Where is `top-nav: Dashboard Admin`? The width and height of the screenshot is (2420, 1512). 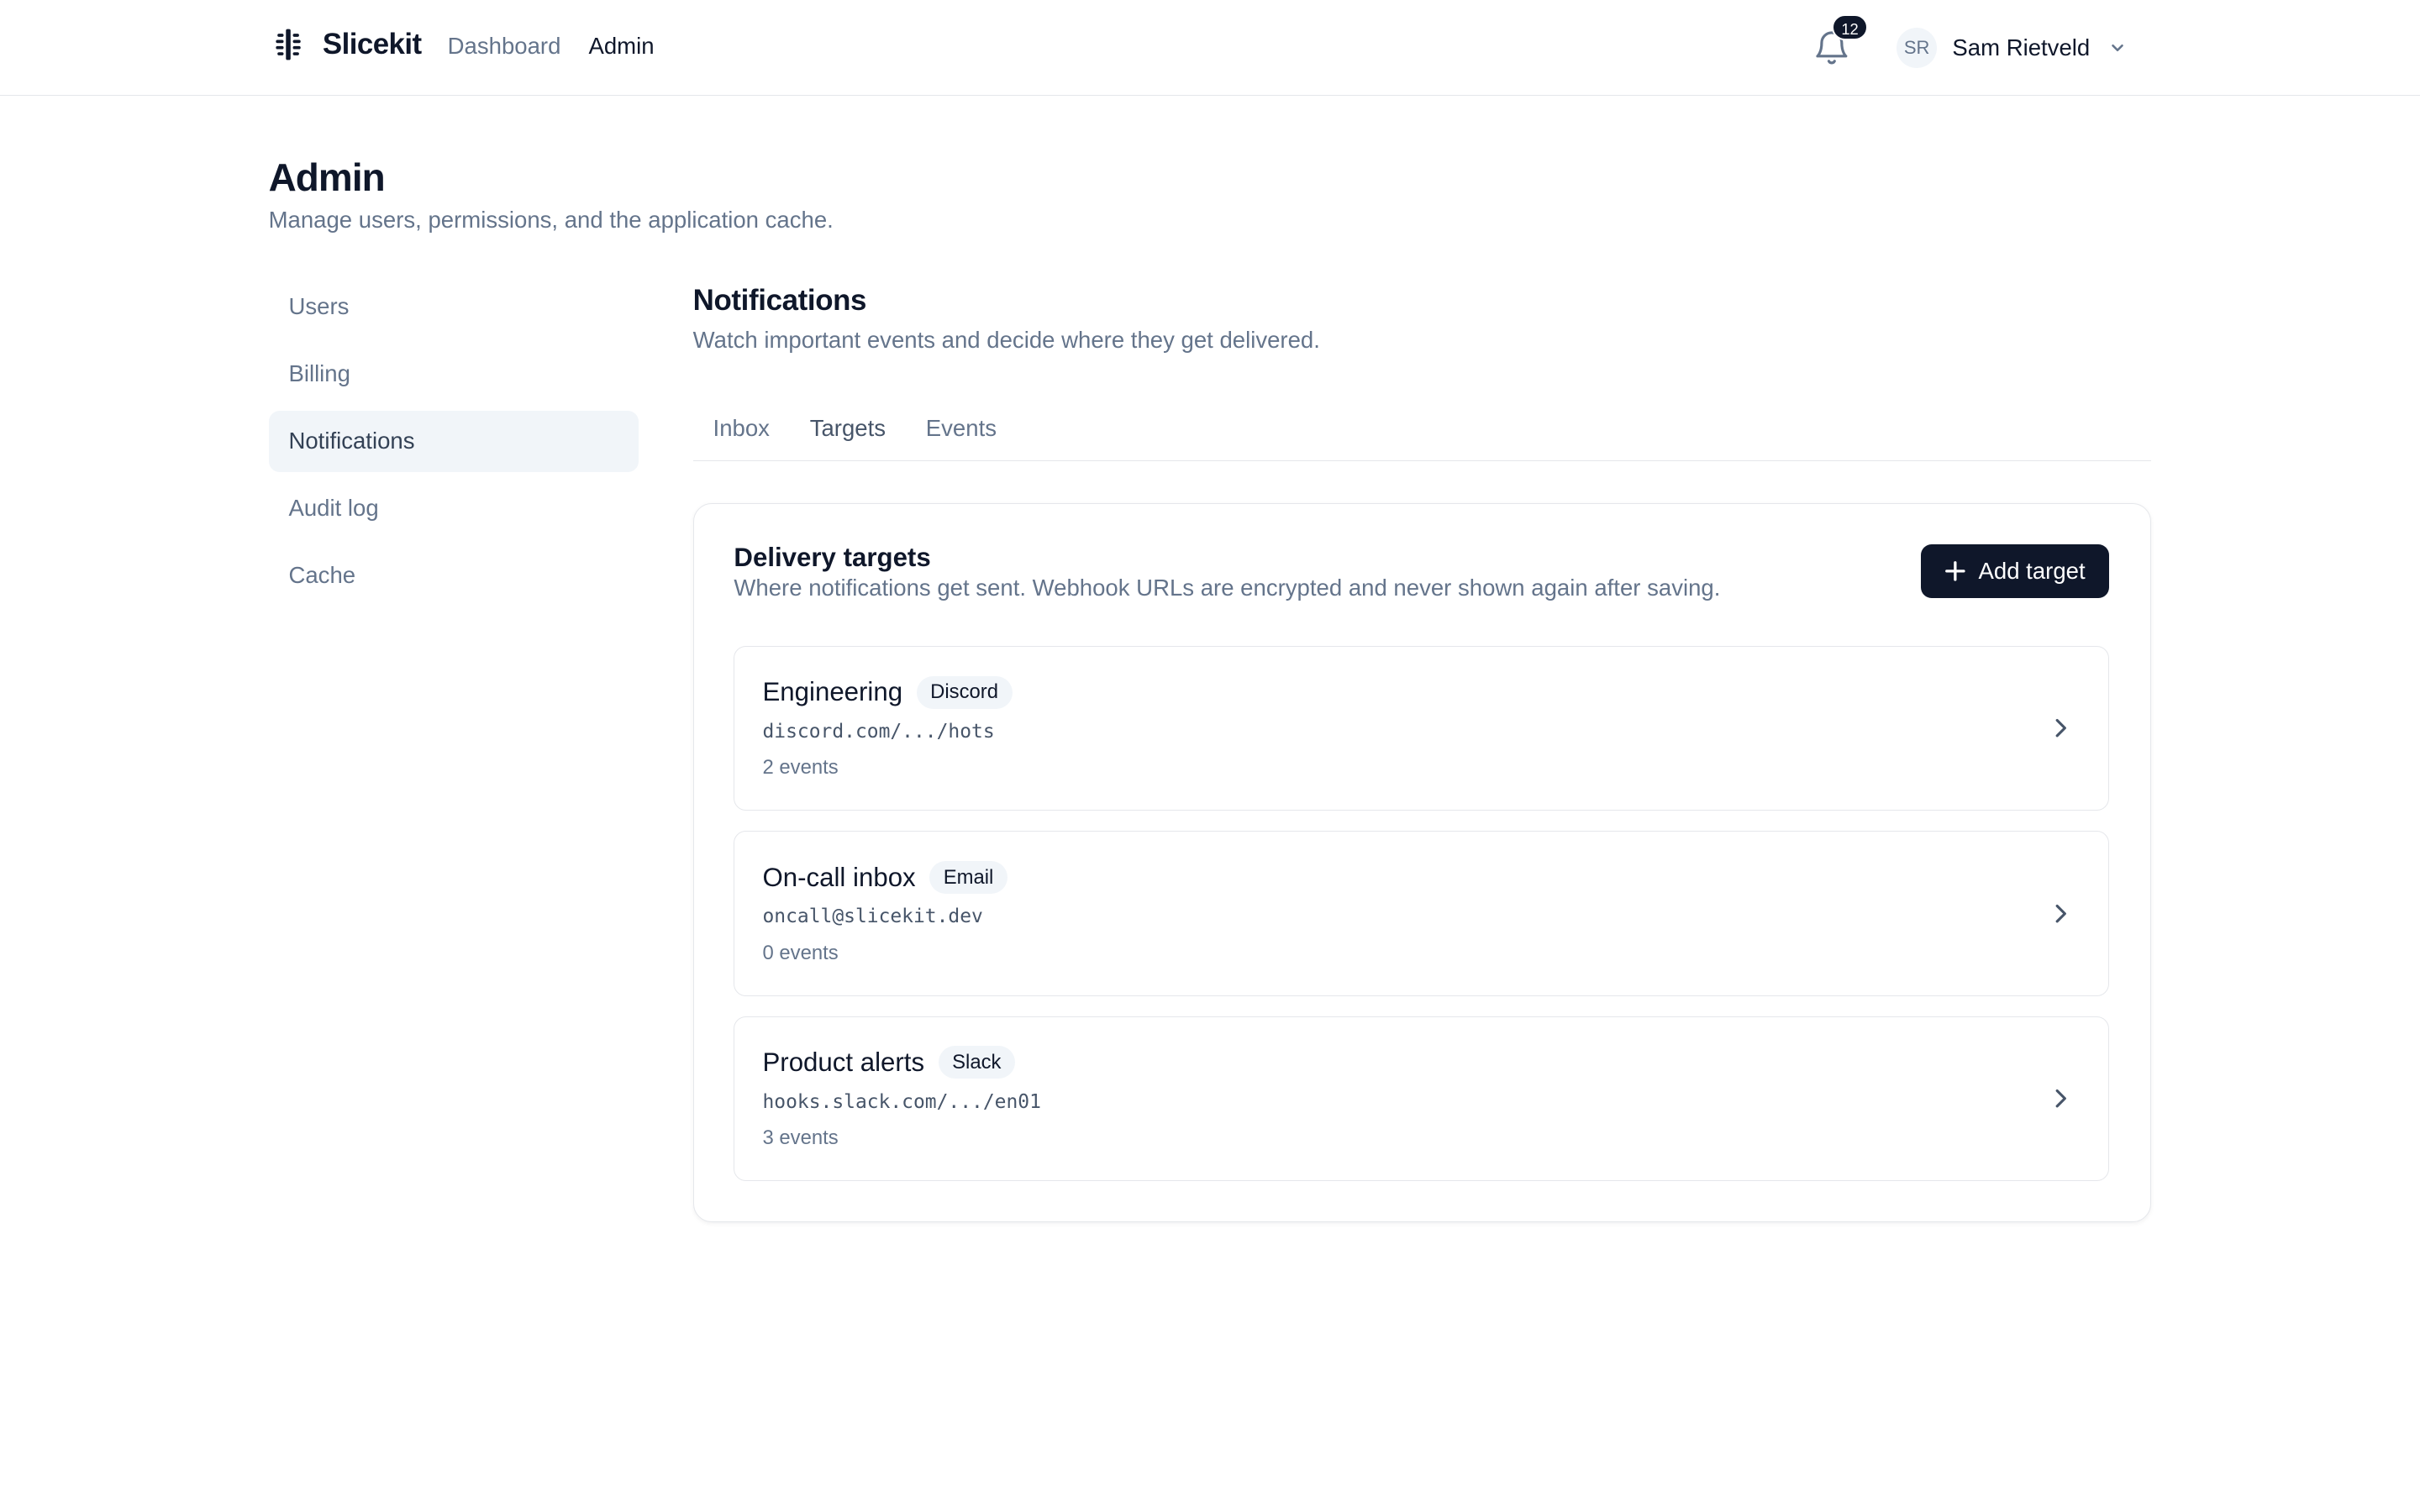 top-nav: Dashboard Admin is located at coordinates (552, 46).